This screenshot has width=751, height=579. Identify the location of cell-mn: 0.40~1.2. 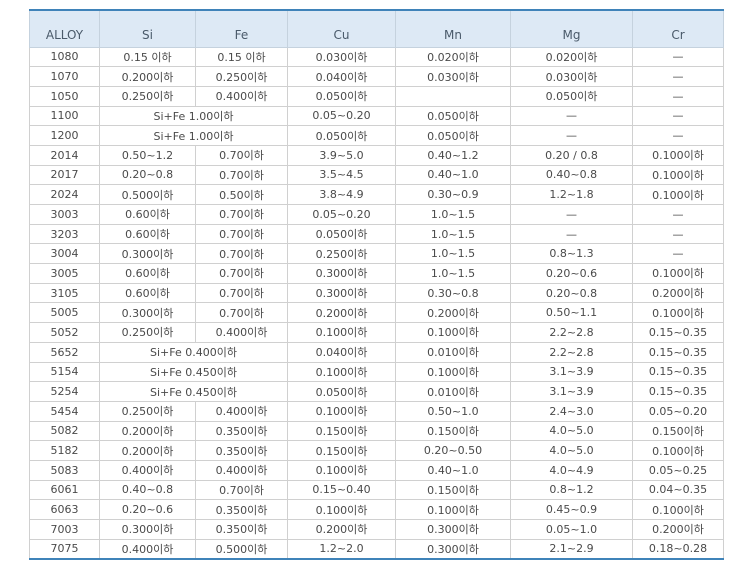
(453, 155).